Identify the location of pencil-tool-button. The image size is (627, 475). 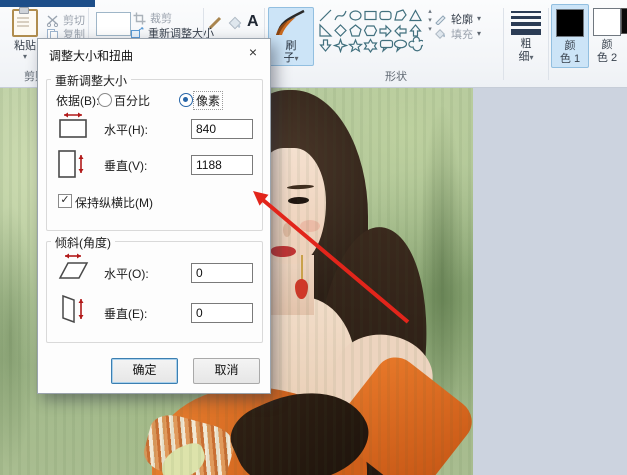
(215, 25).